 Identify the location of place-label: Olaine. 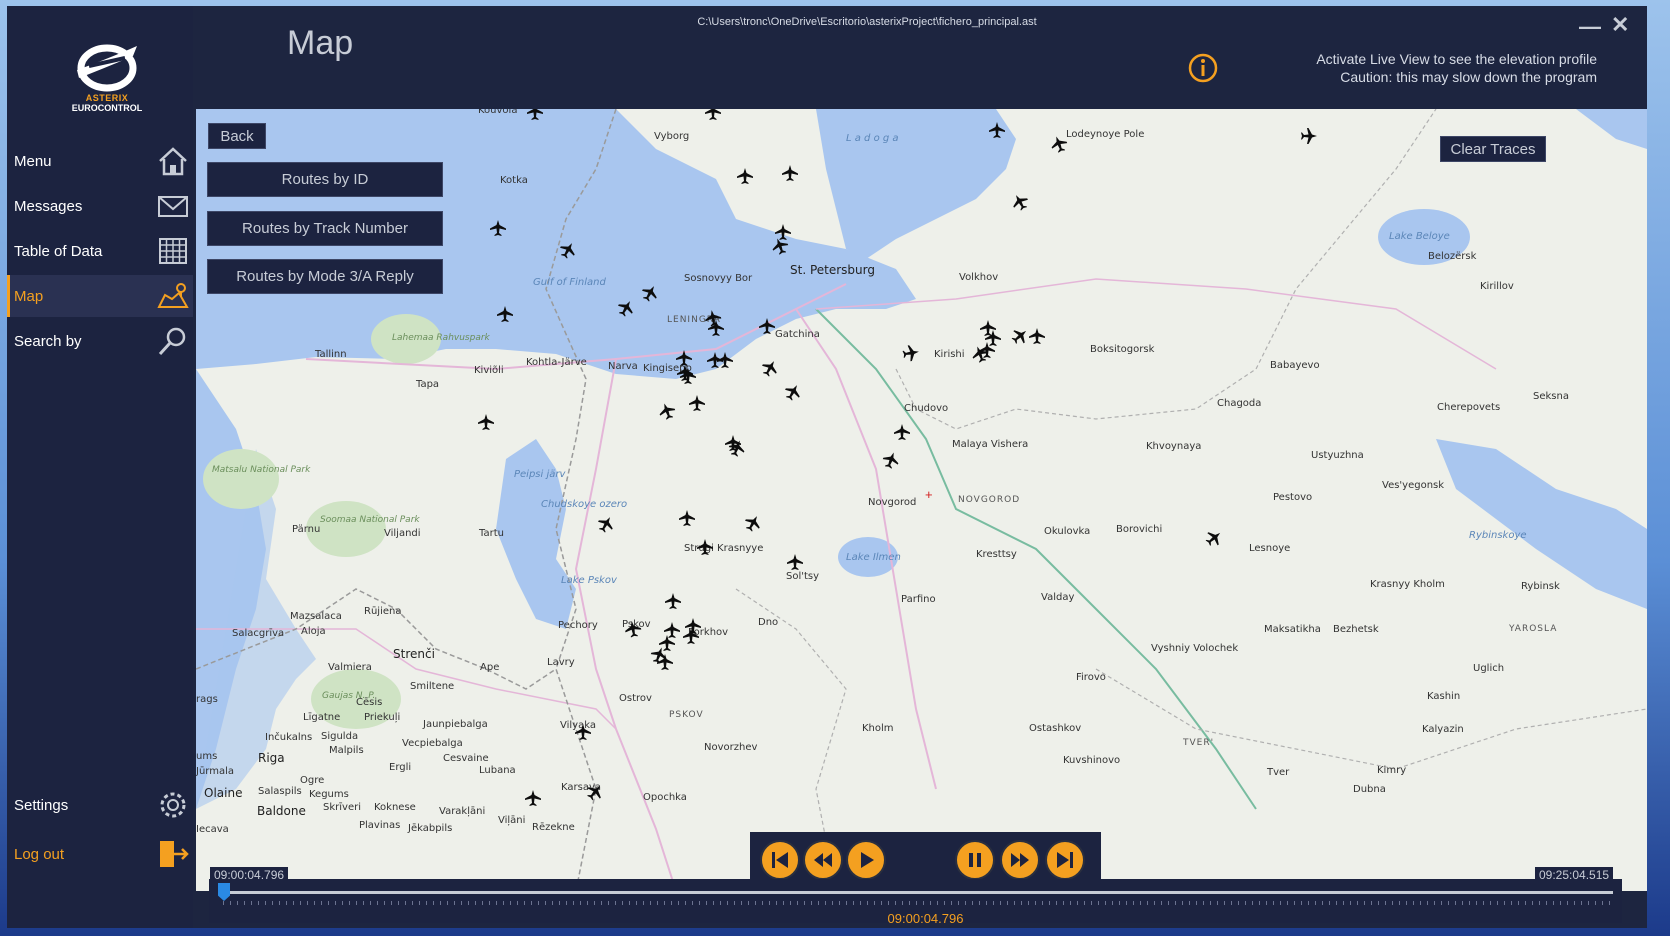
(223, 793).